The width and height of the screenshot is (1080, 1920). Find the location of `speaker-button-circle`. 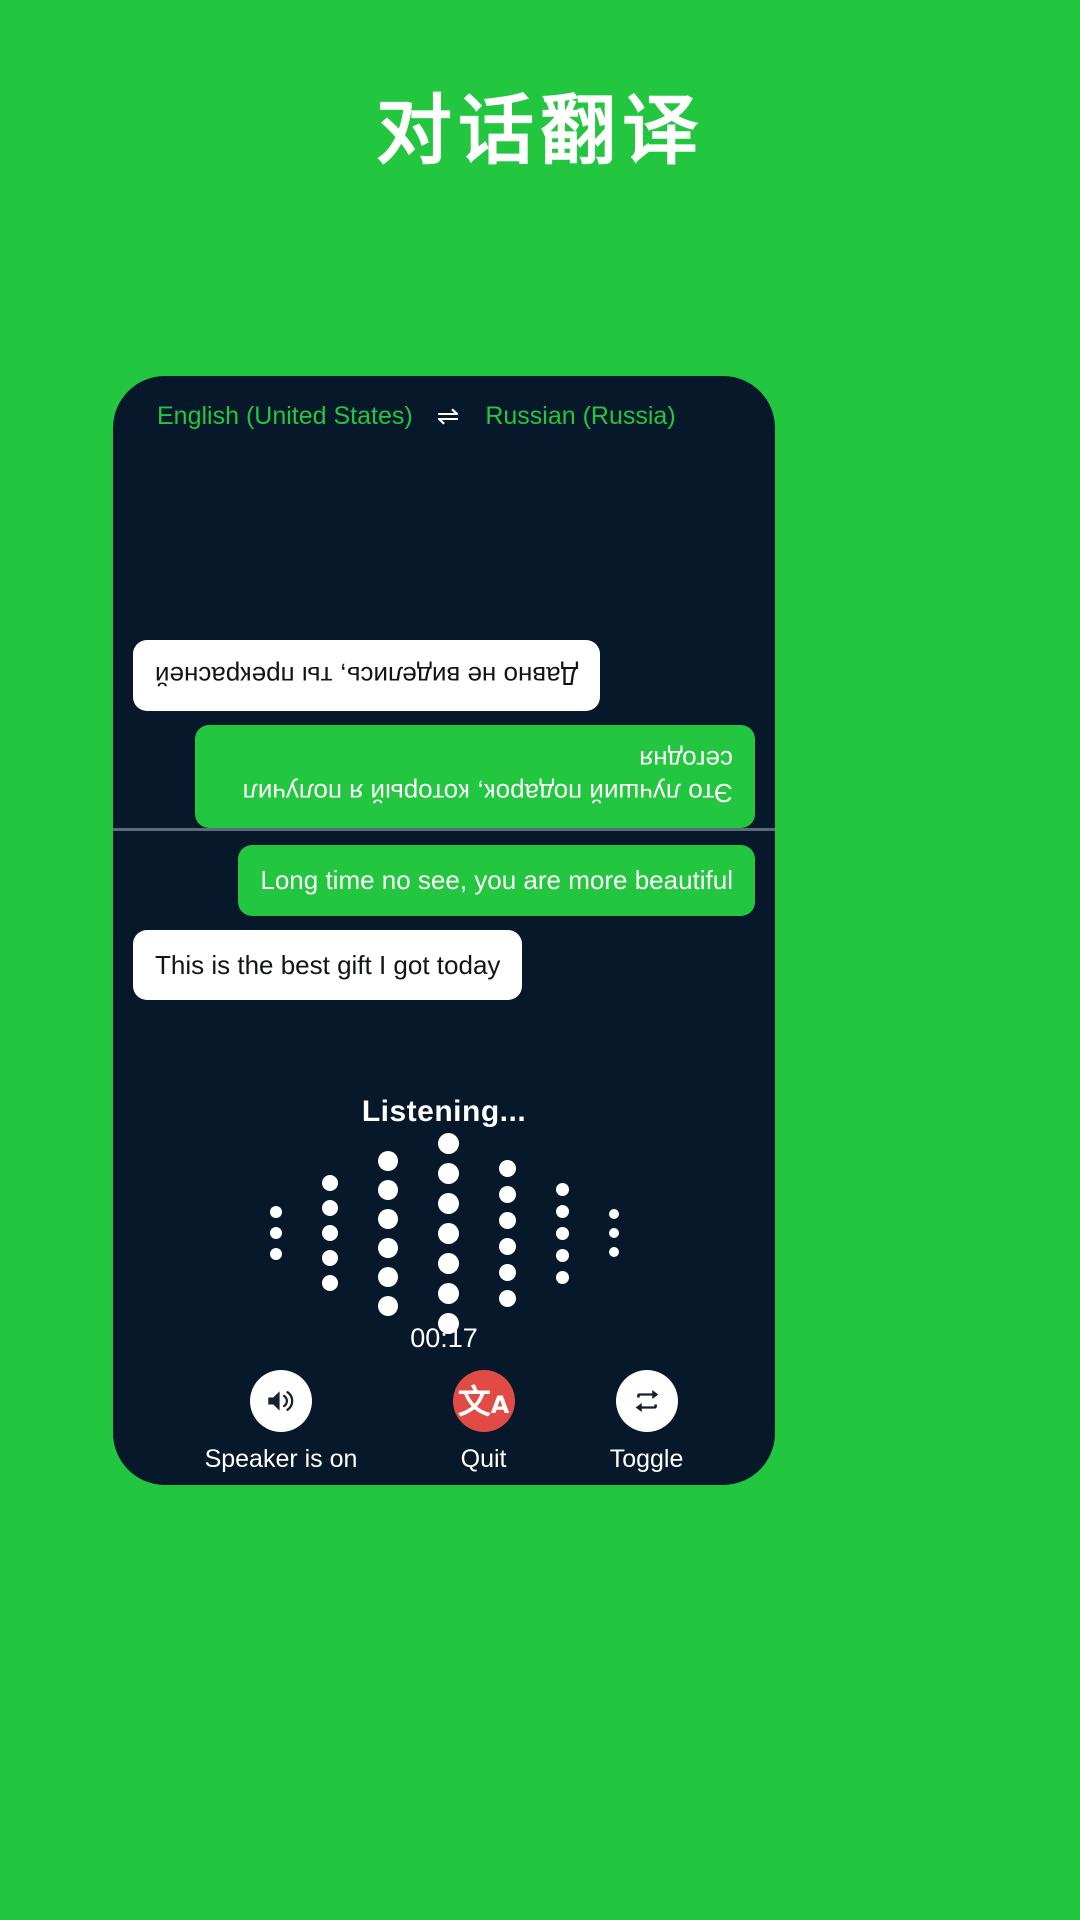

speaker-button-circle is located at coordinates (281, 1401).